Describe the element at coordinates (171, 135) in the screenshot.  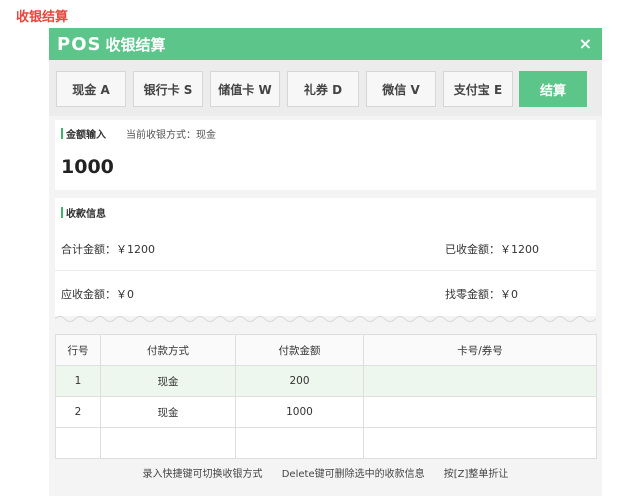
I see `current-mode-text: 当前收银方式：现金` at that location.